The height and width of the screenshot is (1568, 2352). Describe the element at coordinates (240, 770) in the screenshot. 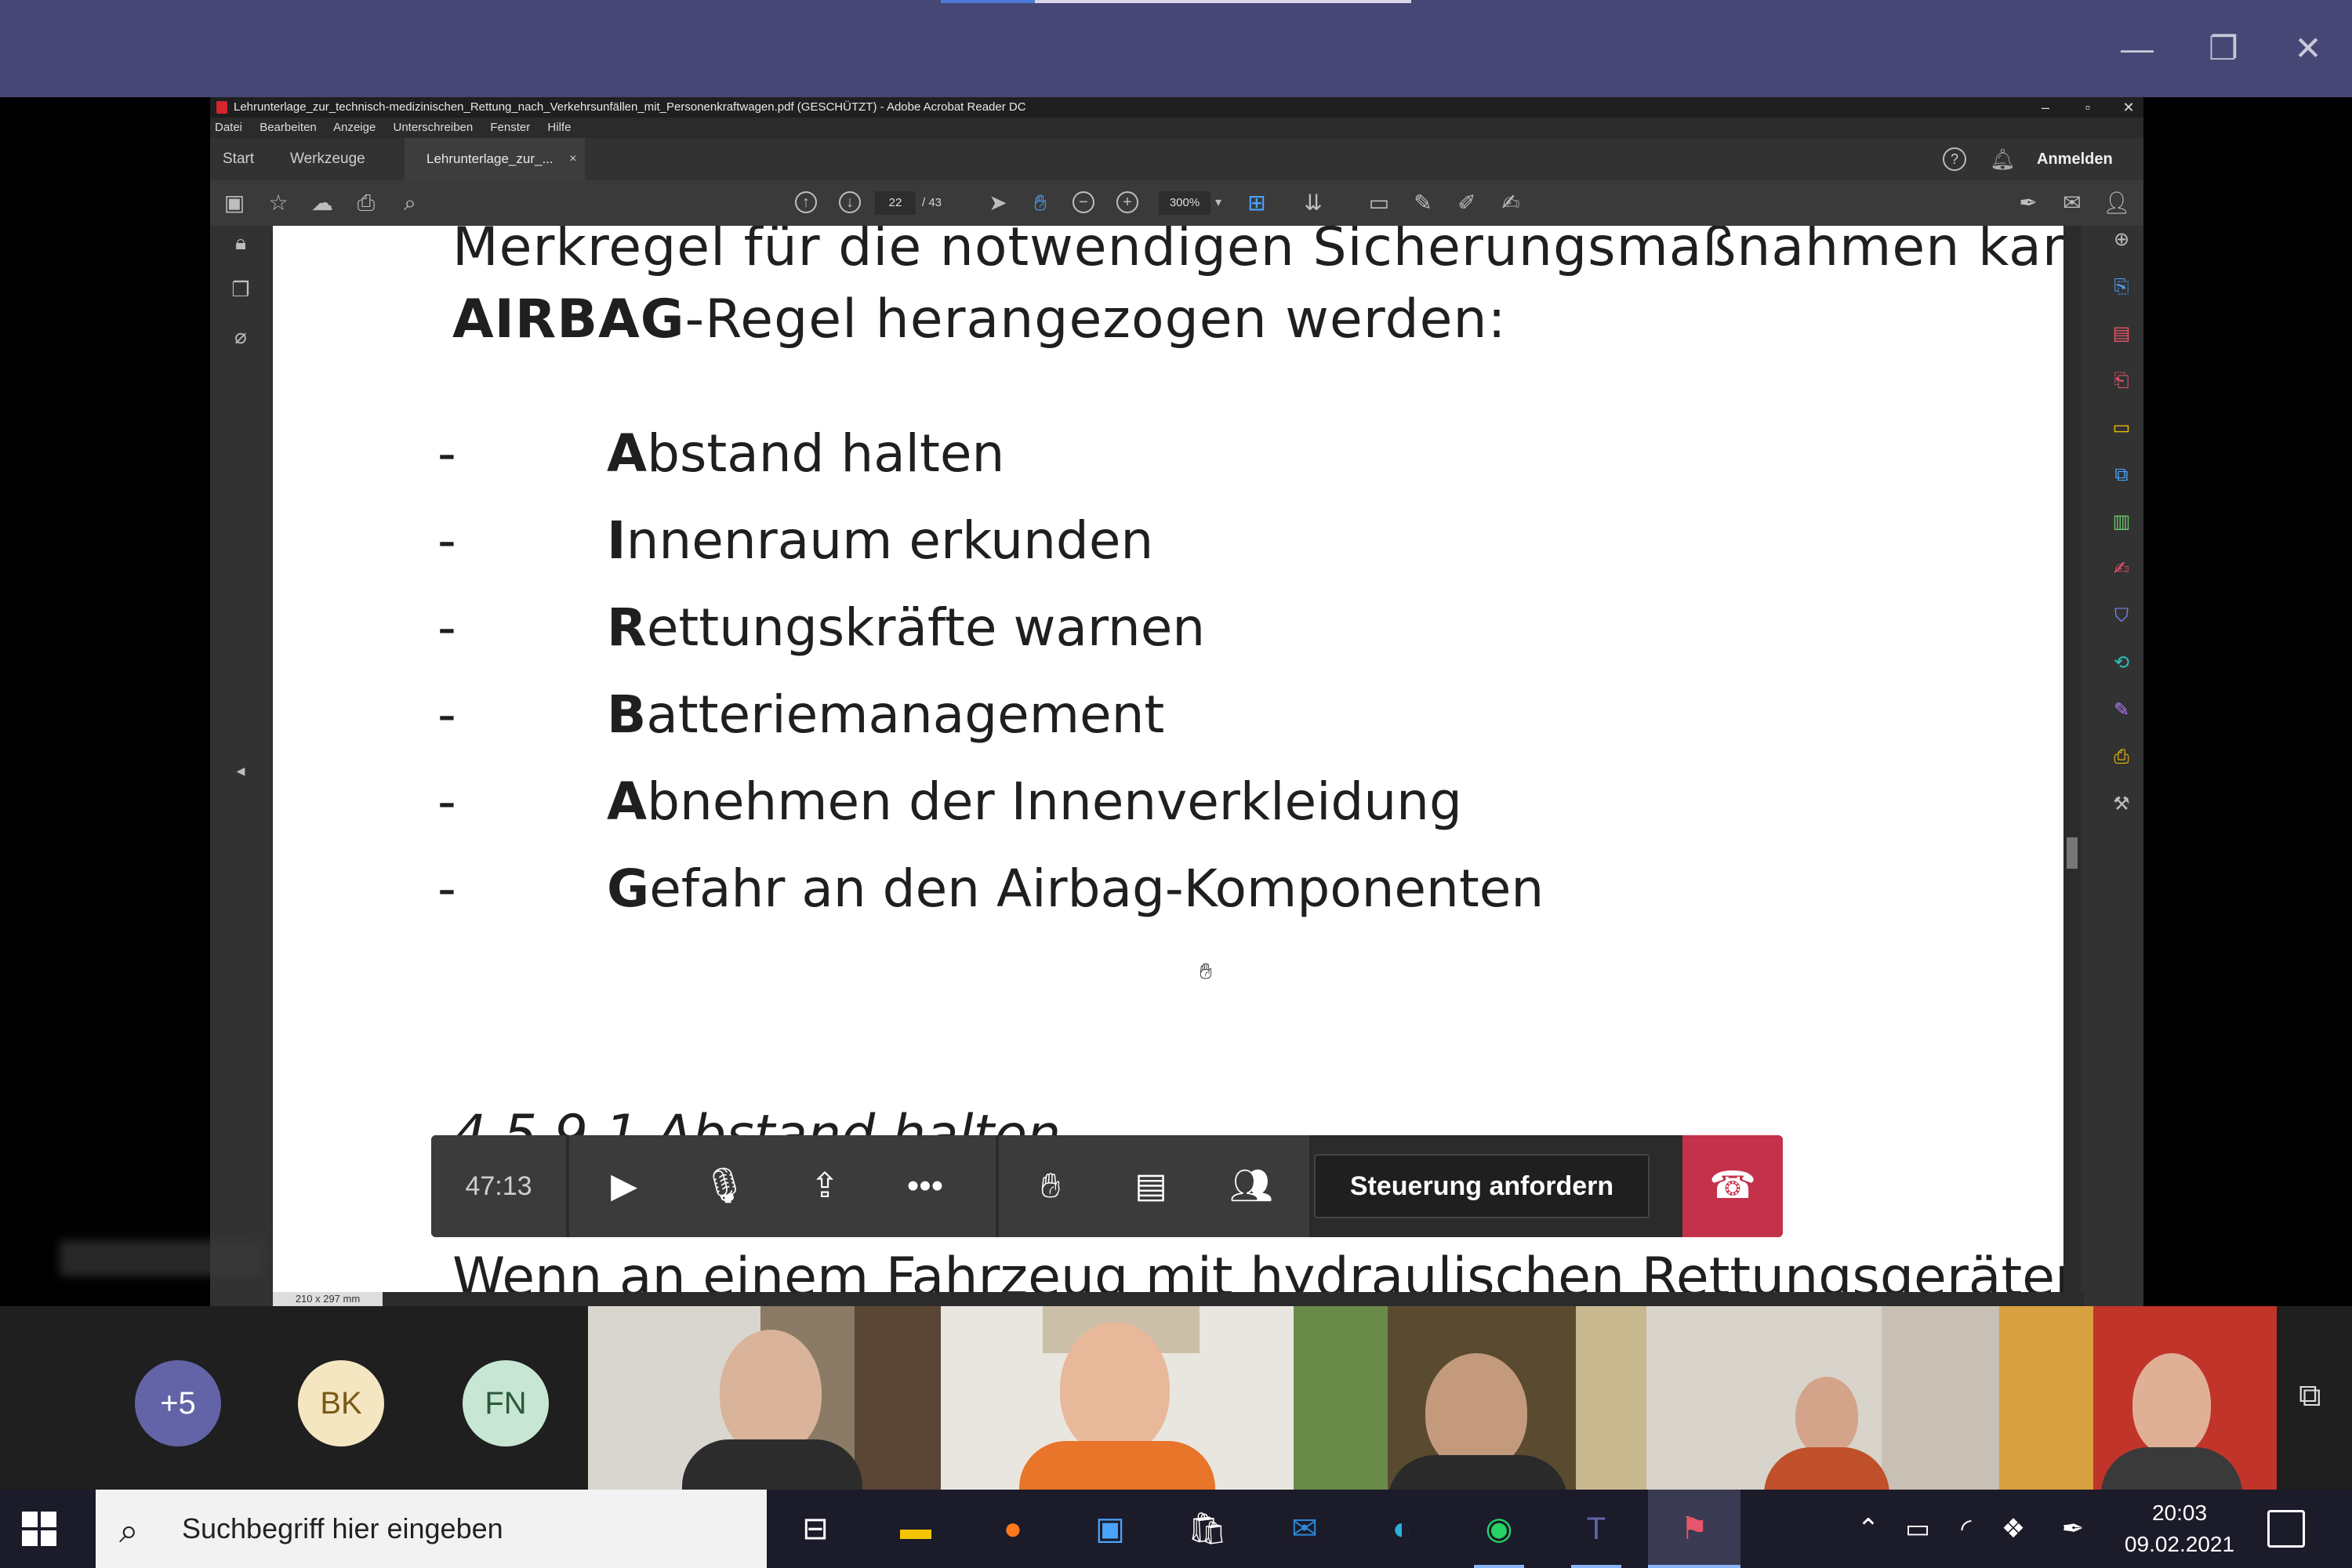

I see `left-panel-toggle-icon: ◀` at that location.